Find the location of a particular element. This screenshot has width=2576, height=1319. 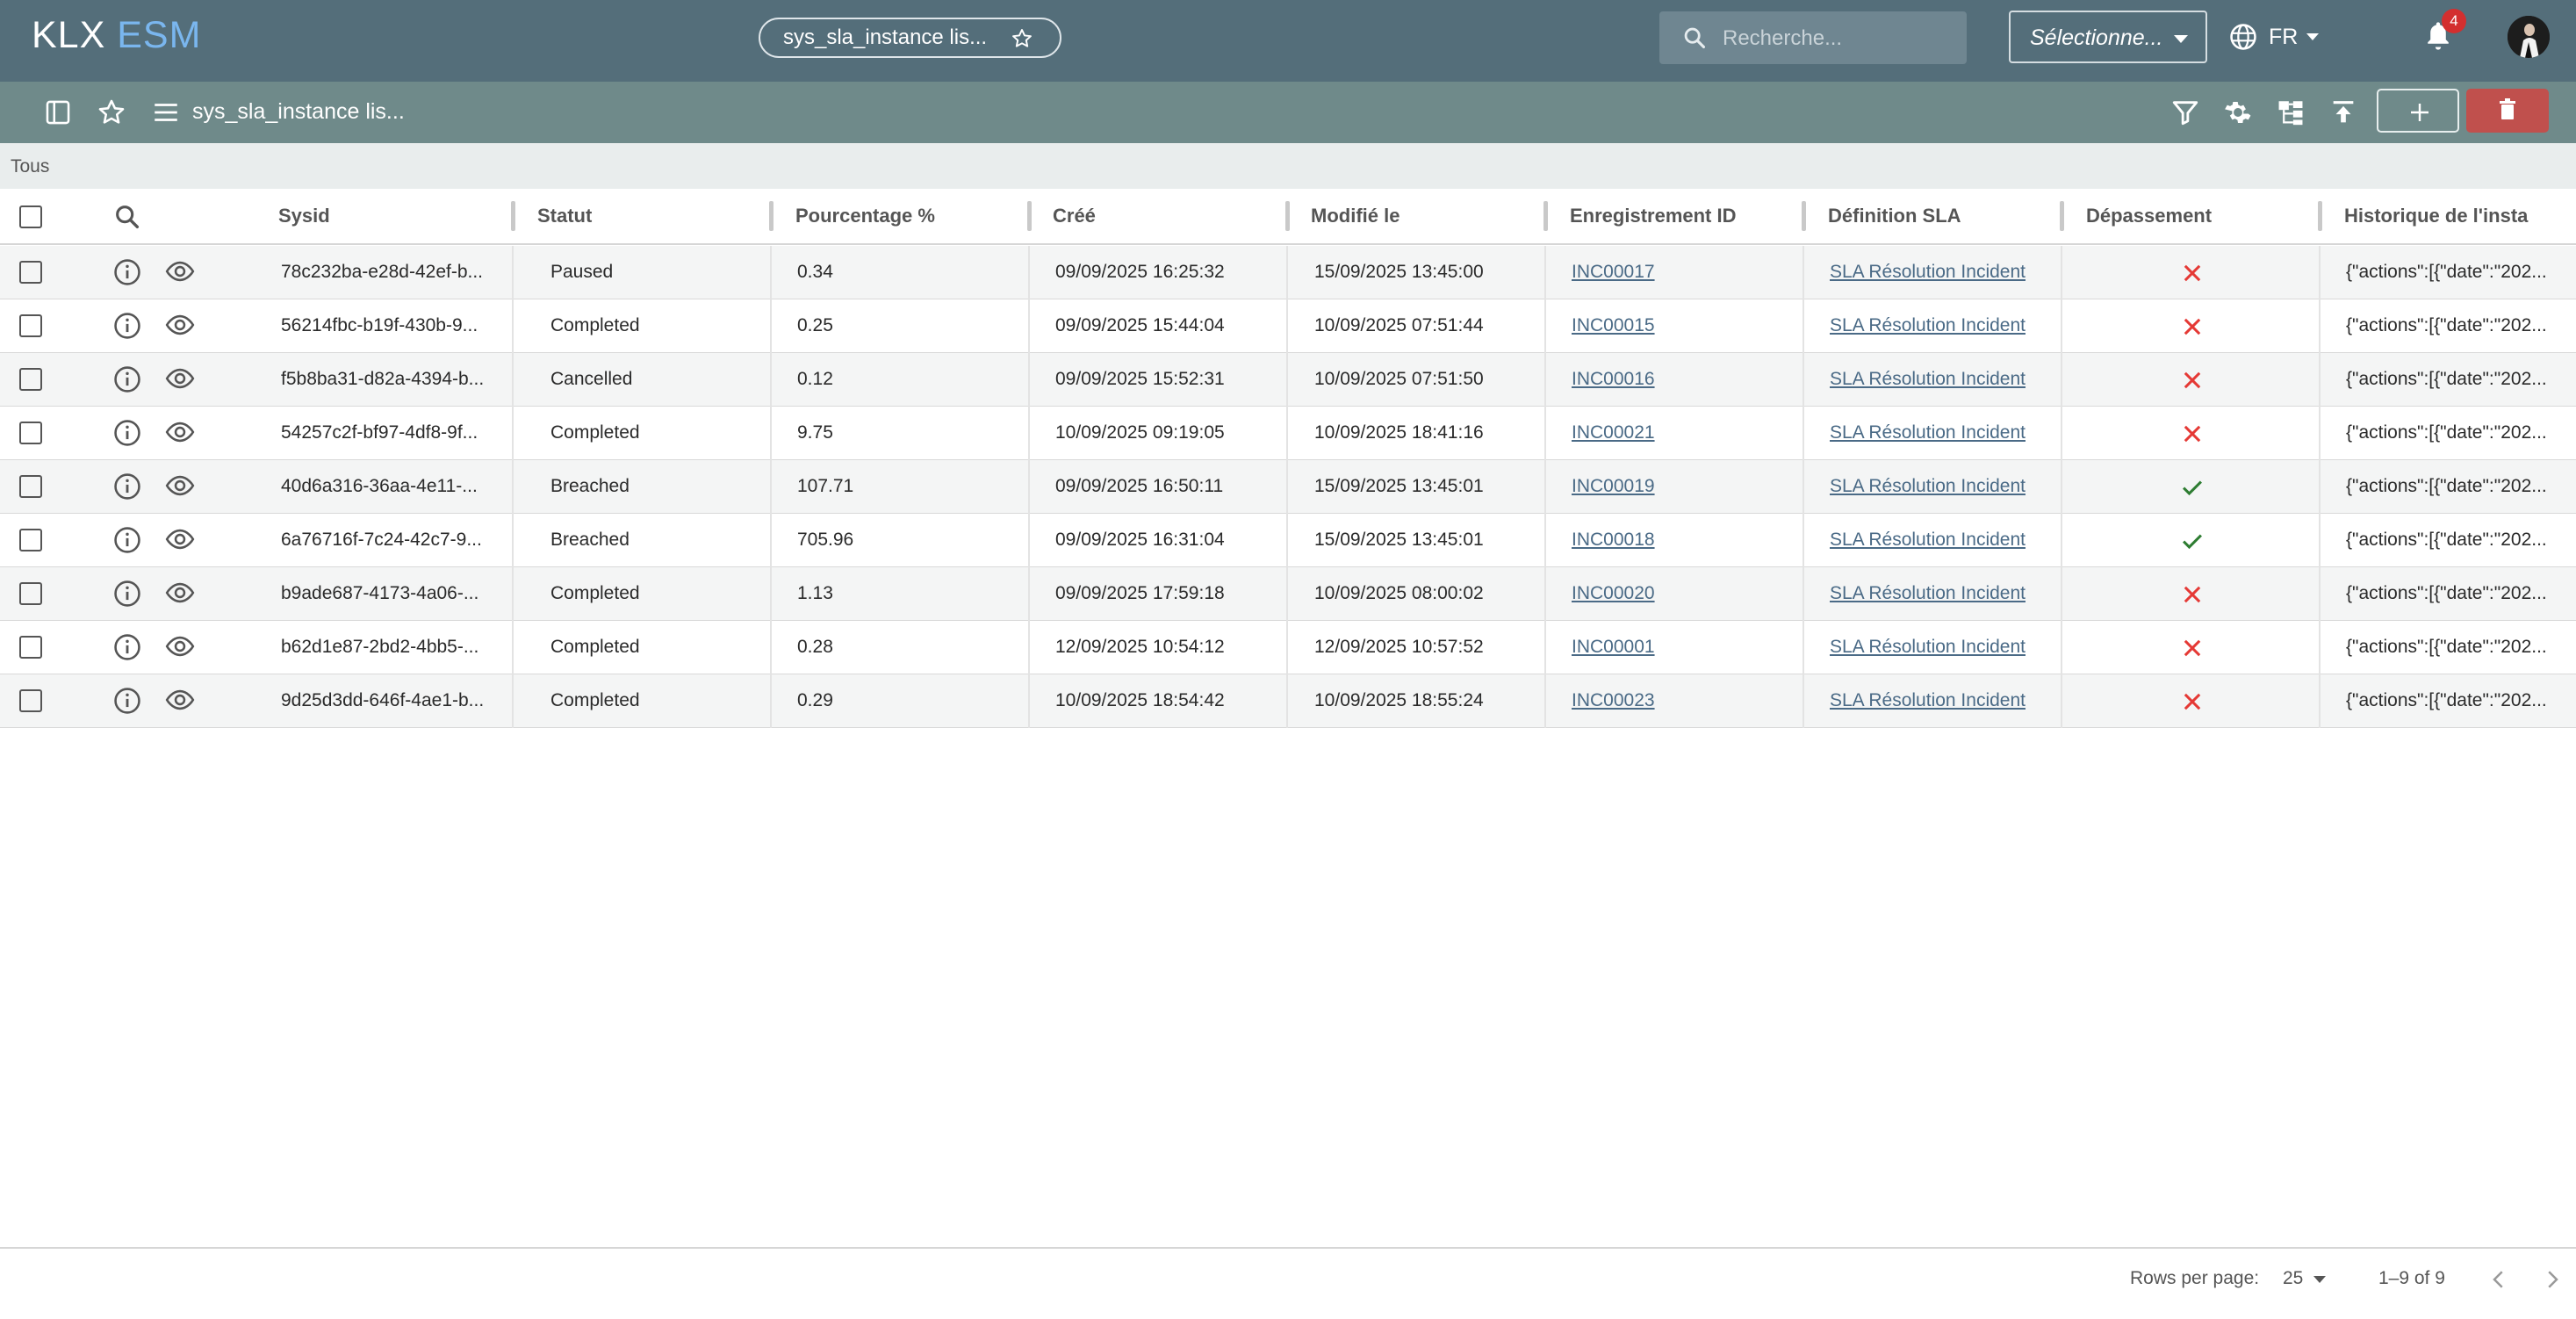

cell-enregistrement-id: INC00001 is located at coordinates (1681, 647).